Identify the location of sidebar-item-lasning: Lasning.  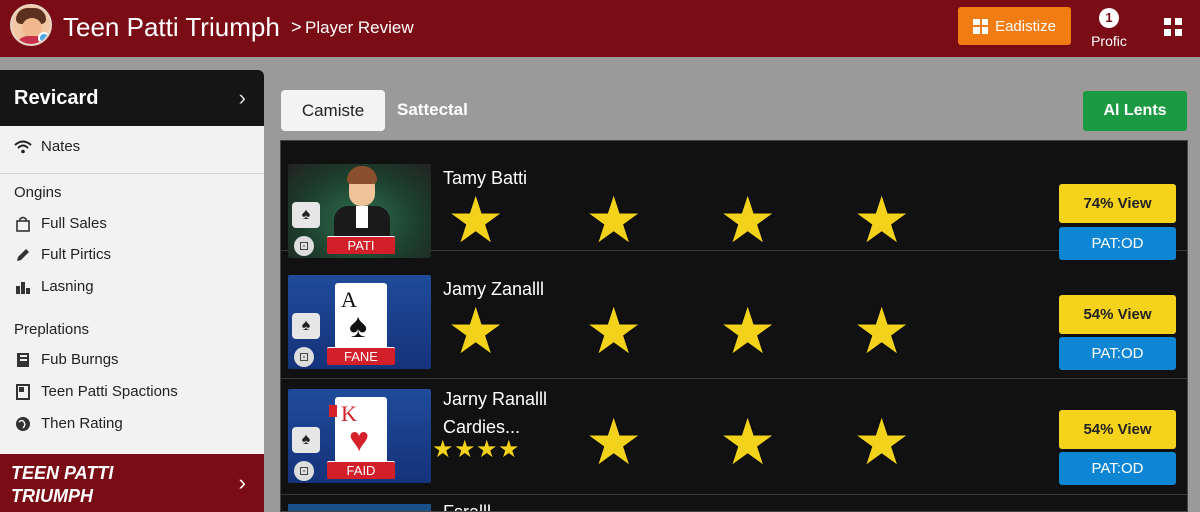
(54, 286).